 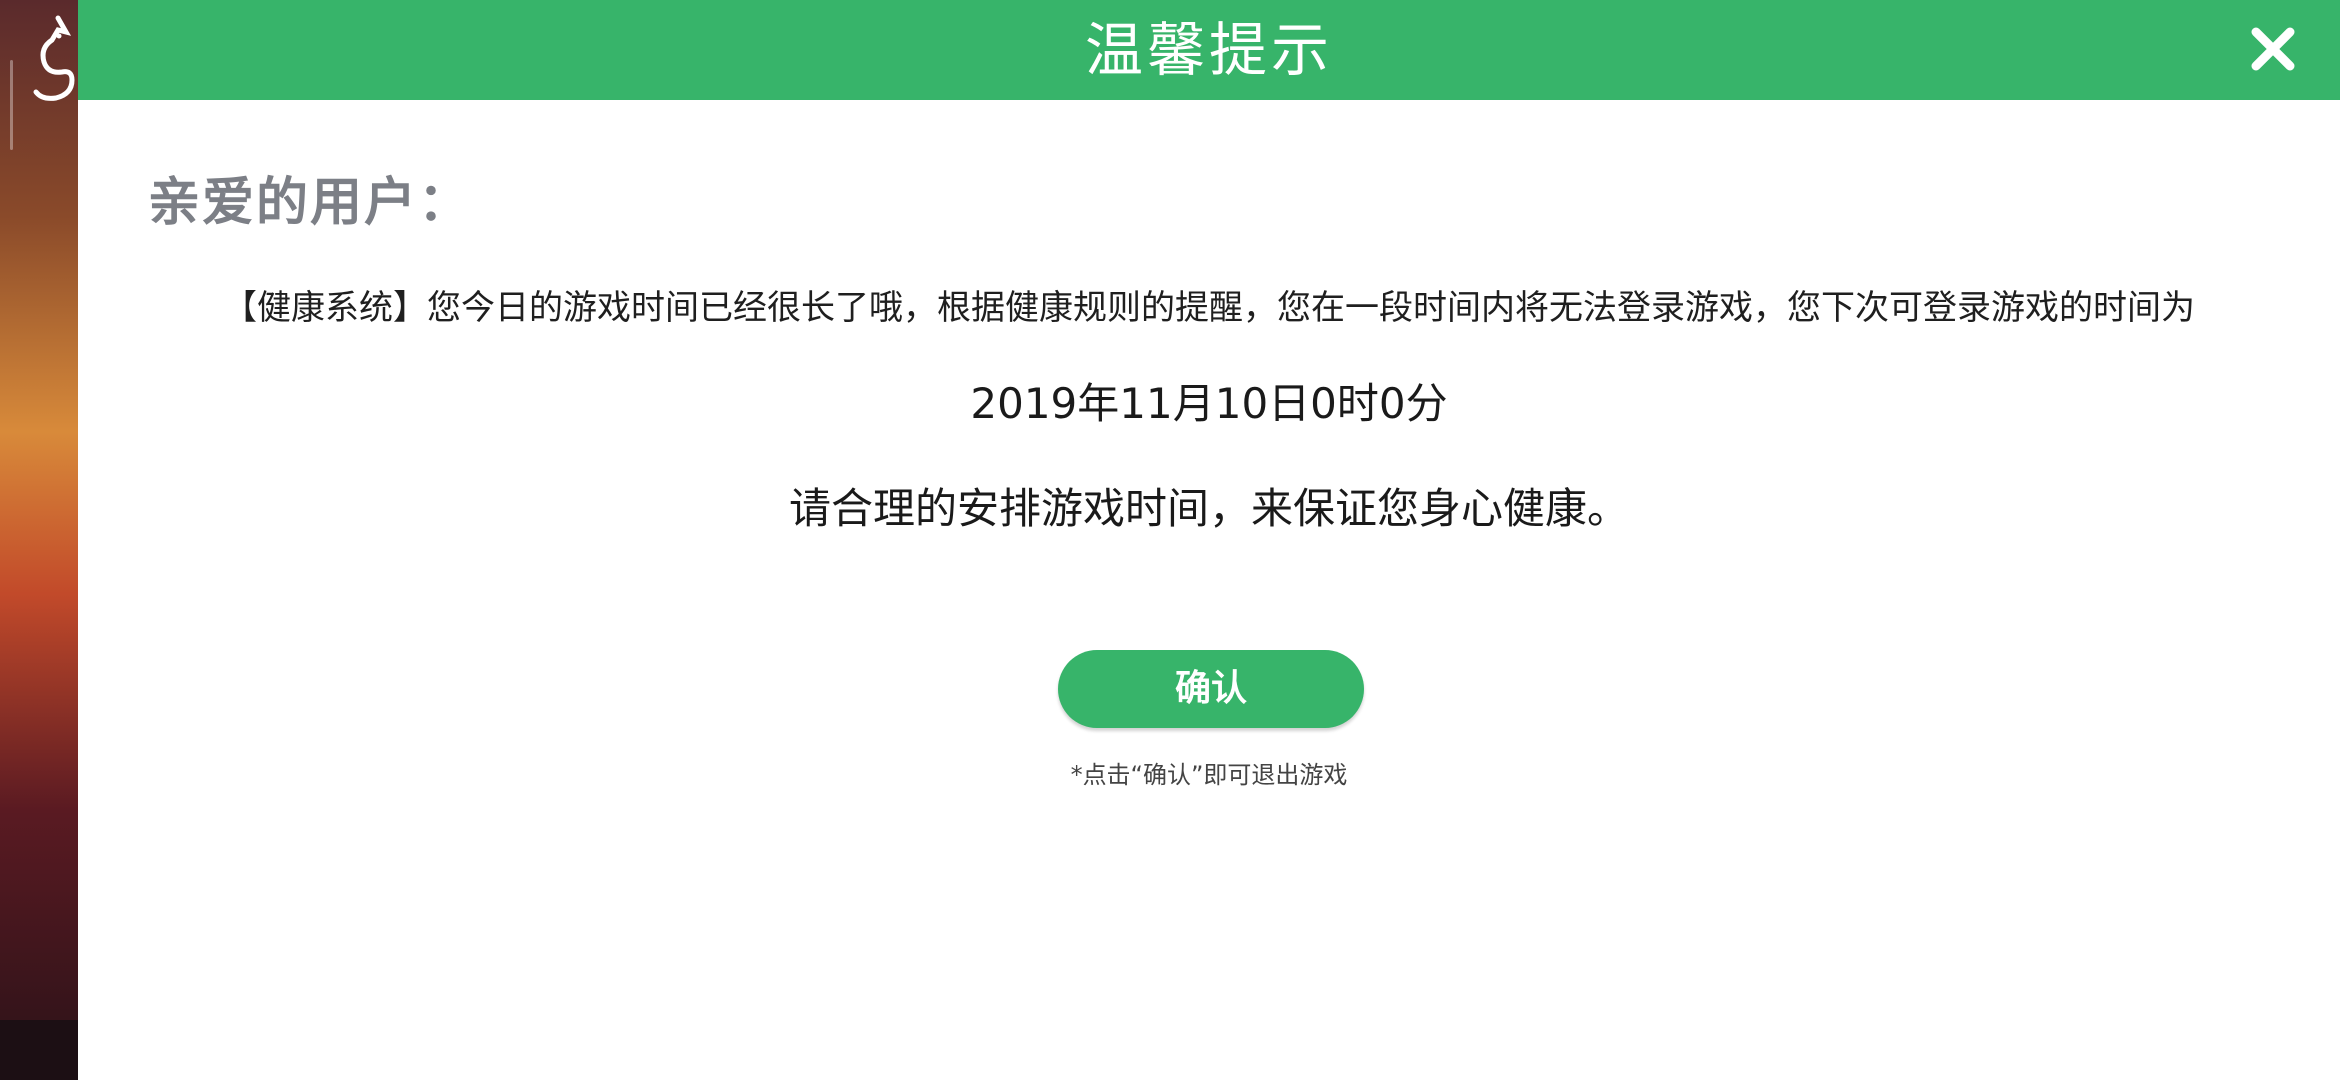 I want to click on confirm-button: 确认, so click(x=1211, y=689).